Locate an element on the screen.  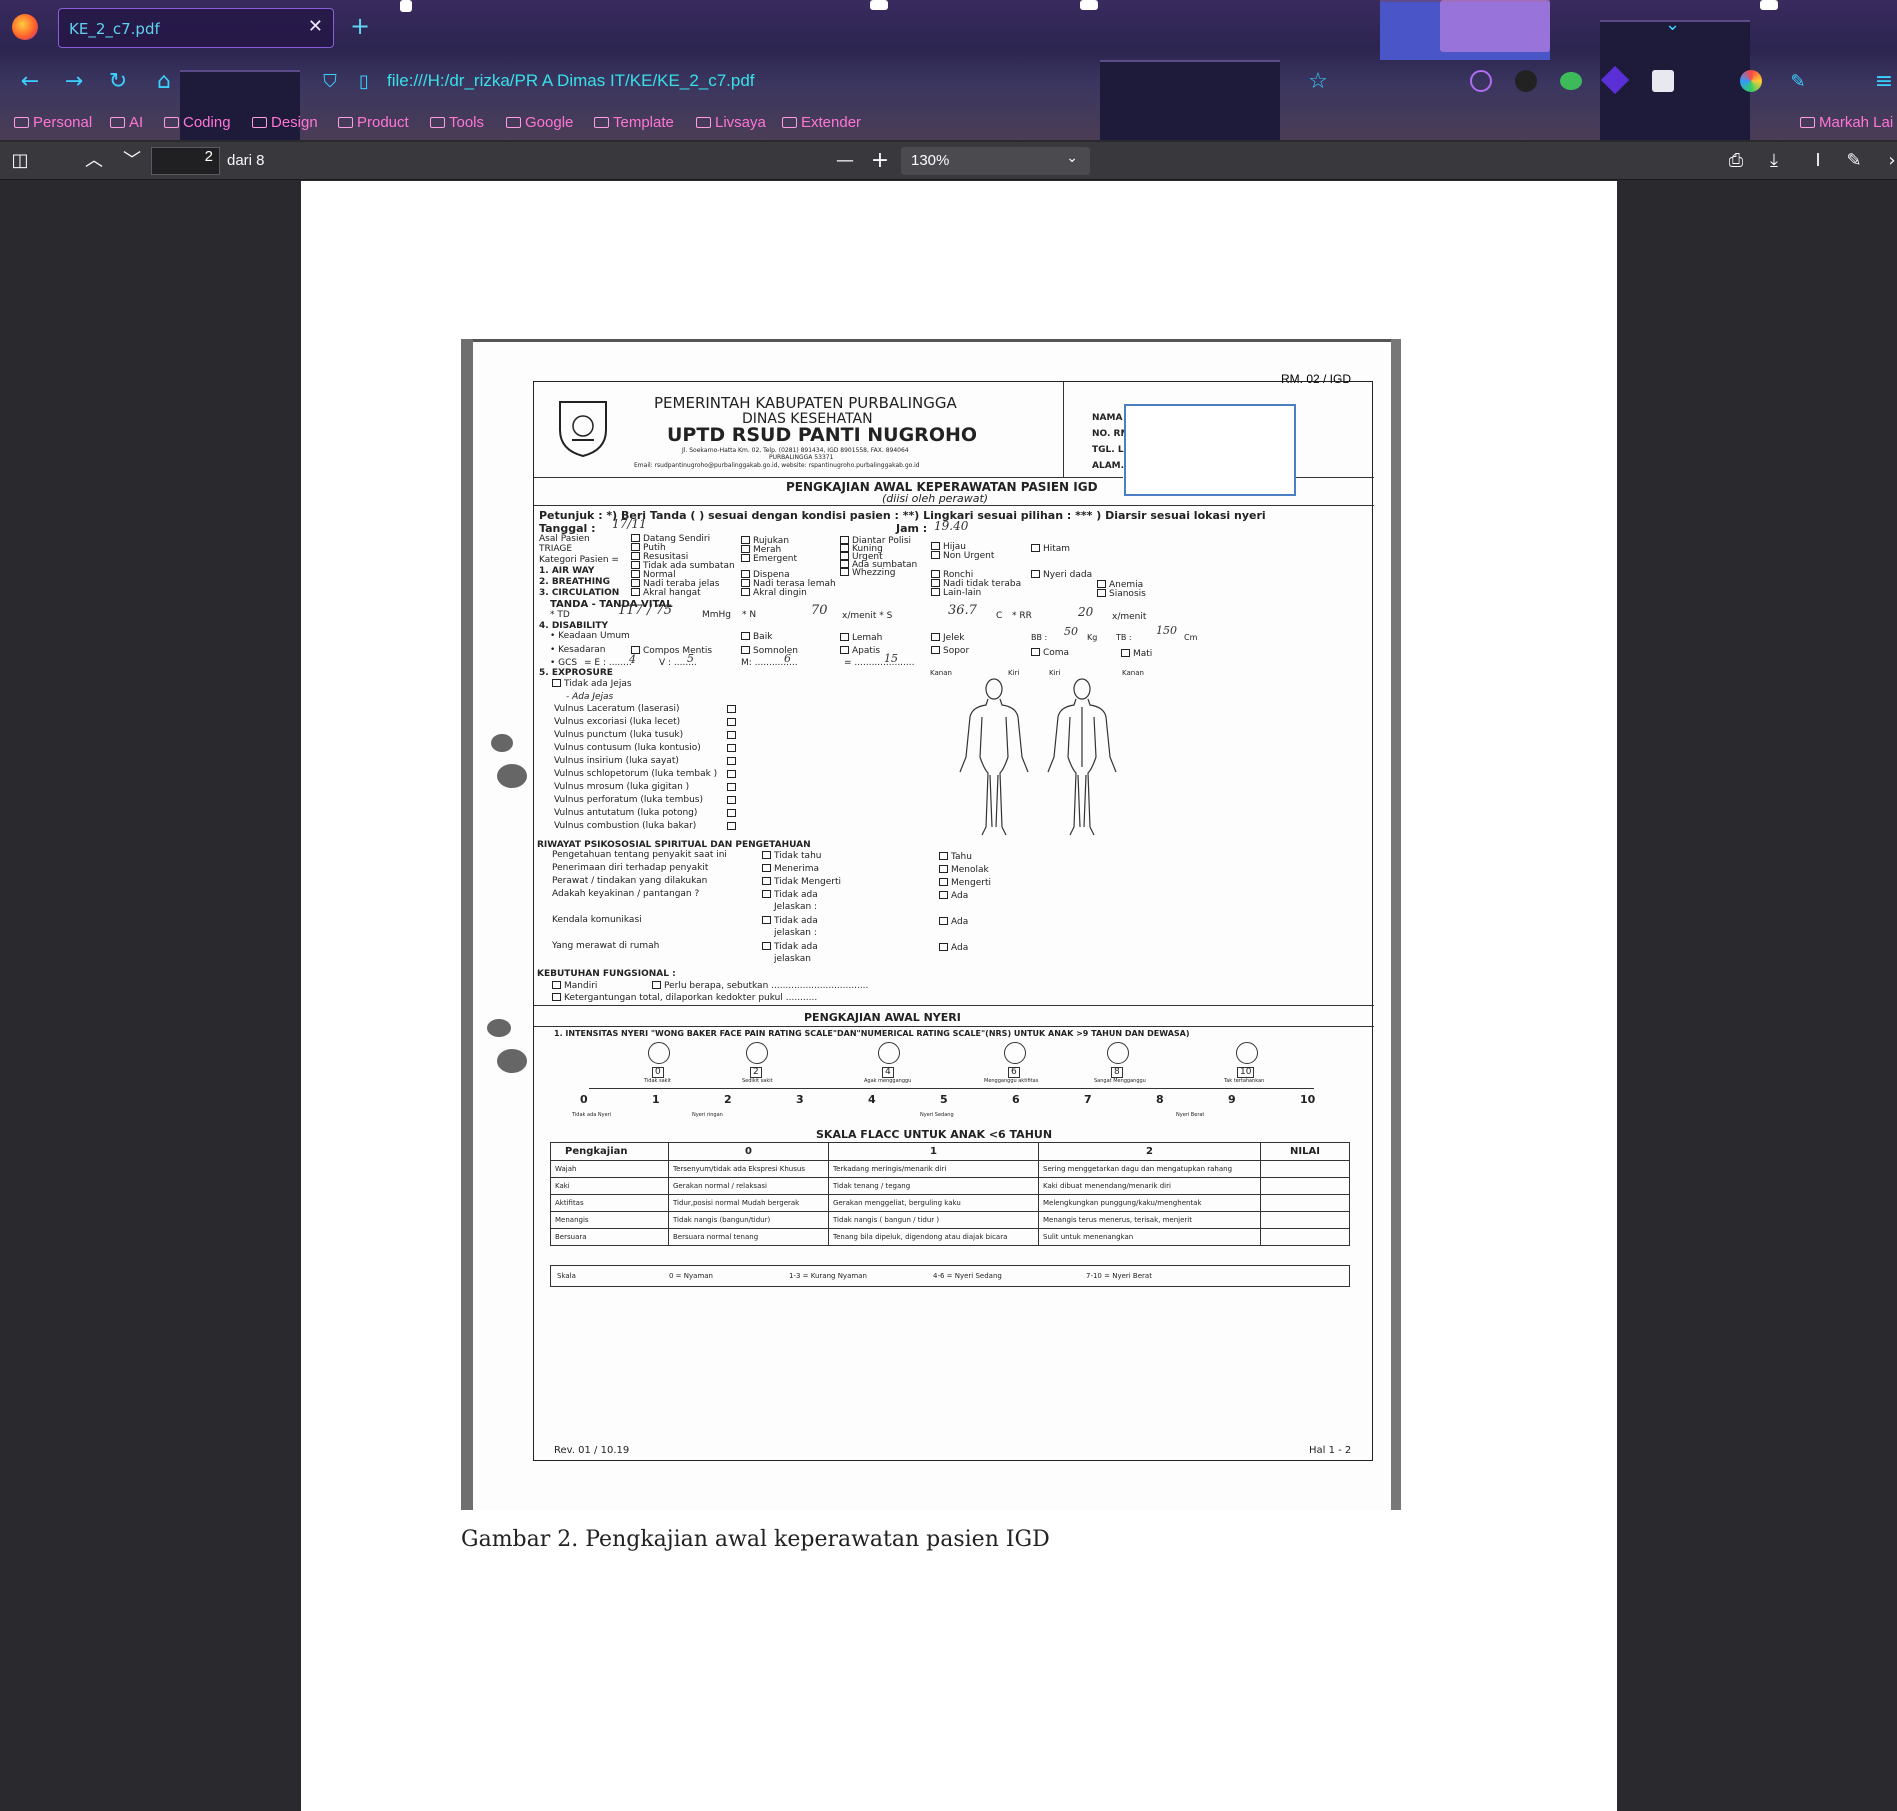
zoom-in-icon: + is located at coordinates (880, 161).